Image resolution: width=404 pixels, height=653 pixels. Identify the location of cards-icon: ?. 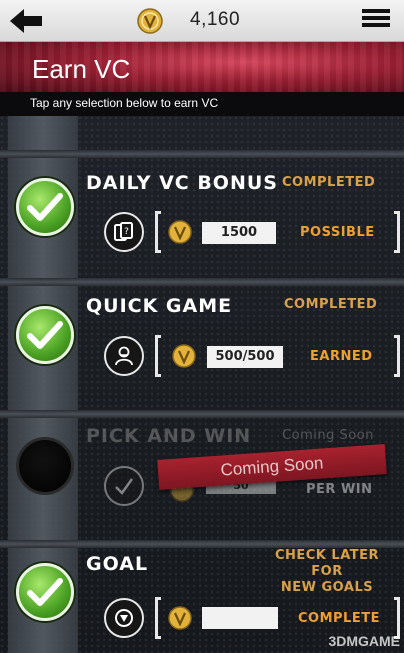
(124, 232).